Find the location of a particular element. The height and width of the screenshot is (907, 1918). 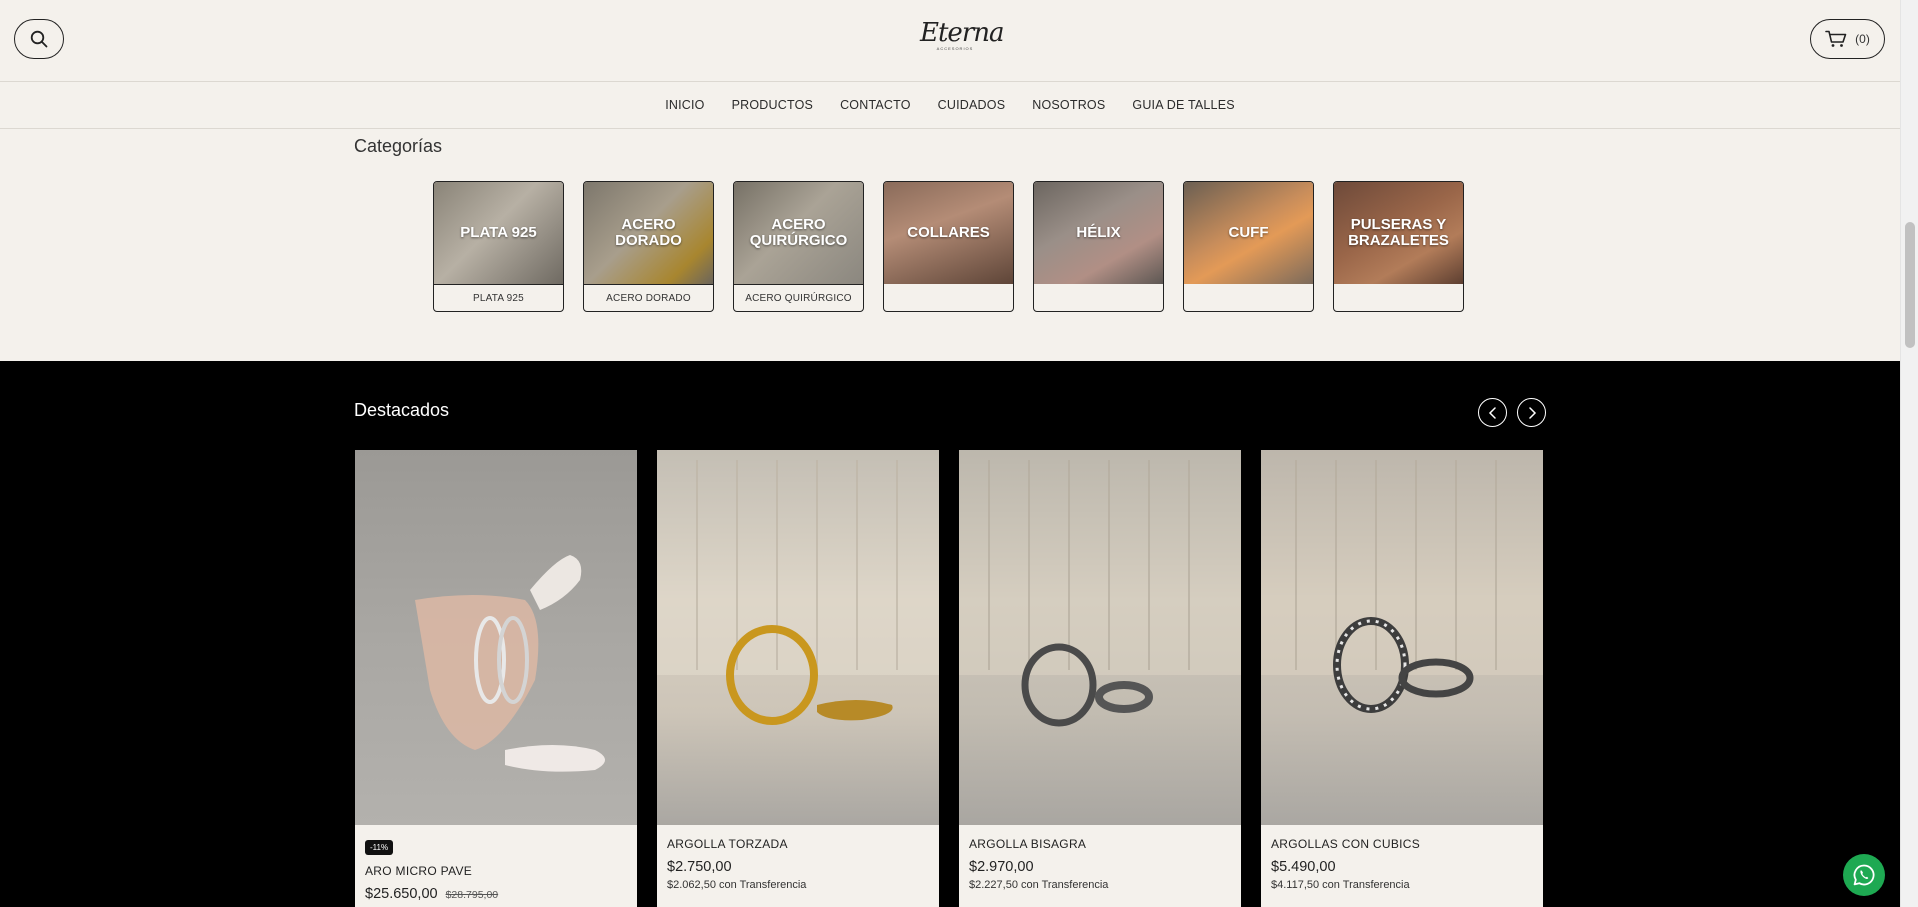

product-name: ARGOLLAS CON CUBICS is located at coordinates (1346, 844).